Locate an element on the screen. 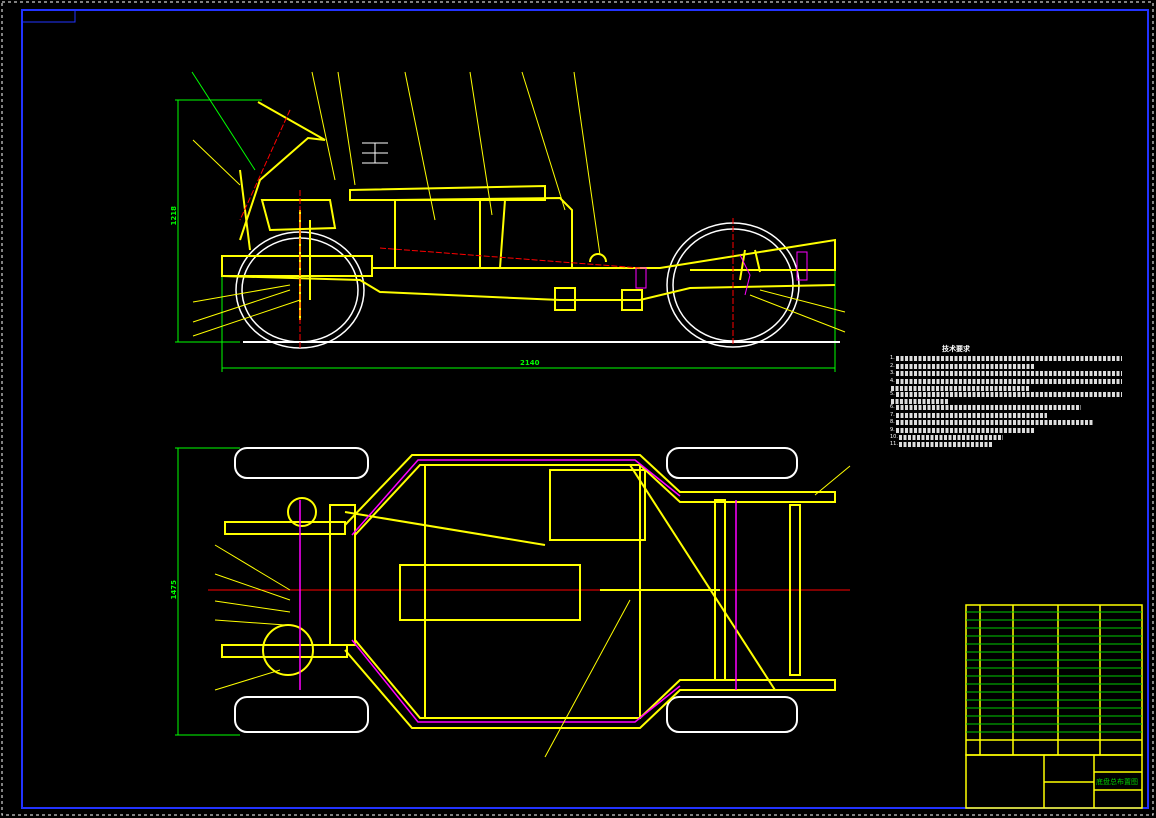  requirement-line: 10. is located at coordinates (1006, 437).